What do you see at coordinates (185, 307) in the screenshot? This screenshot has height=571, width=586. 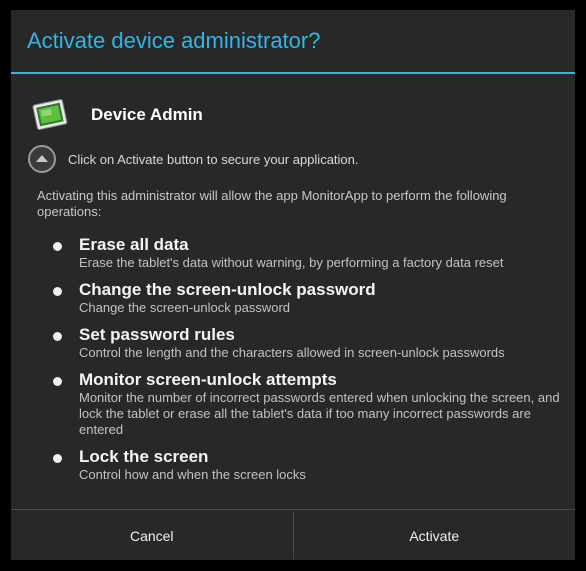 I see `policy-description: Change the screen-unlock password` at bounding box center [185, 307].